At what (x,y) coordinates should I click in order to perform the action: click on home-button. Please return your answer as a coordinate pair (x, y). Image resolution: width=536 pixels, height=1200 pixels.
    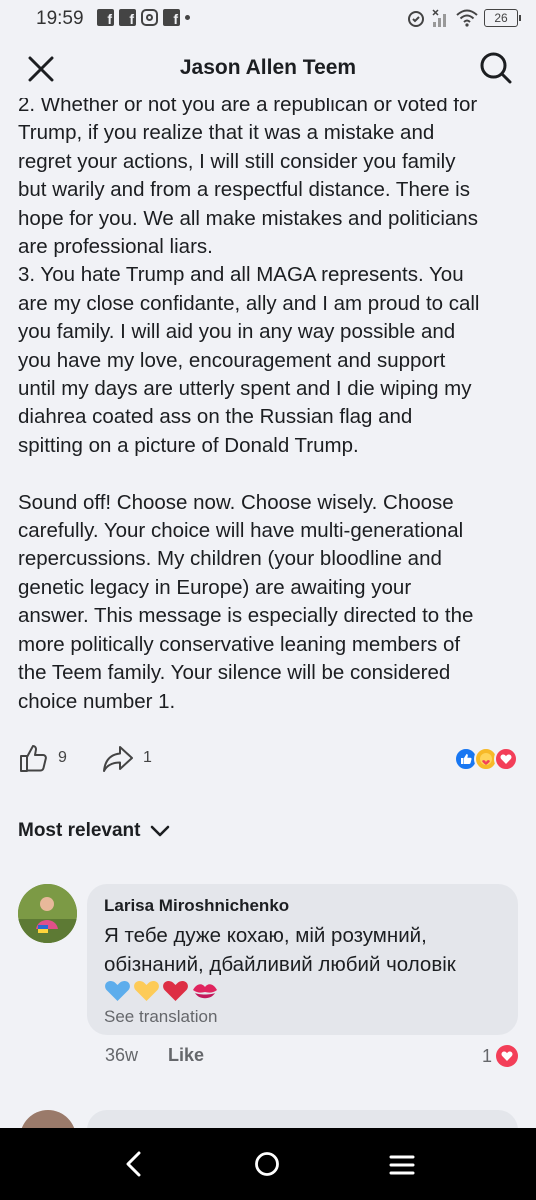
    Looking at the image, I should click on (267, 1164).